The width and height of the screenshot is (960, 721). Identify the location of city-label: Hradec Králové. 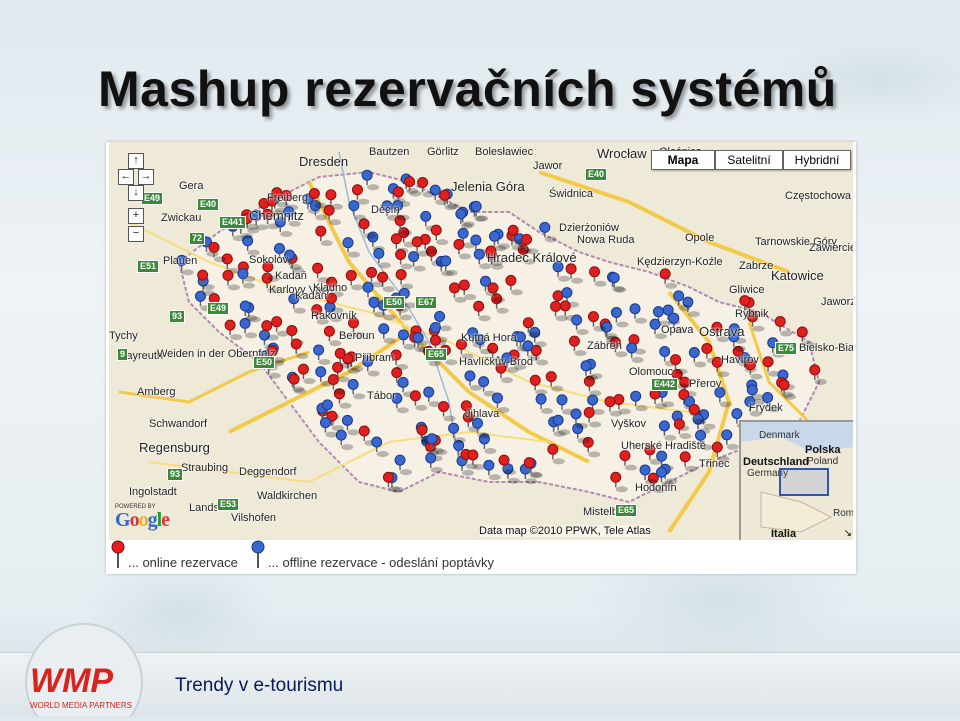
(532, 257).